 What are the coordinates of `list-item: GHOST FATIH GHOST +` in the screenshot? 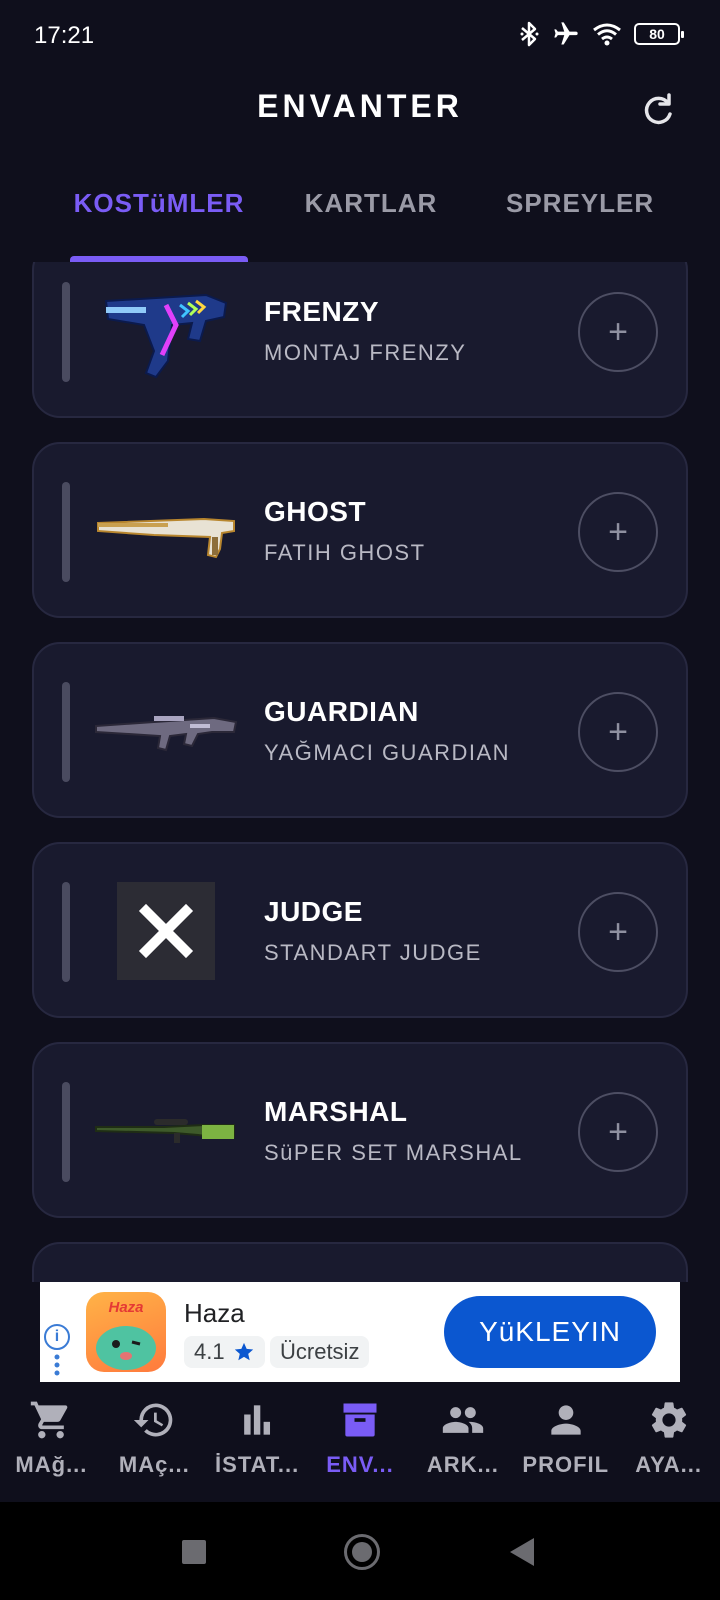 It's located at (360, 530).